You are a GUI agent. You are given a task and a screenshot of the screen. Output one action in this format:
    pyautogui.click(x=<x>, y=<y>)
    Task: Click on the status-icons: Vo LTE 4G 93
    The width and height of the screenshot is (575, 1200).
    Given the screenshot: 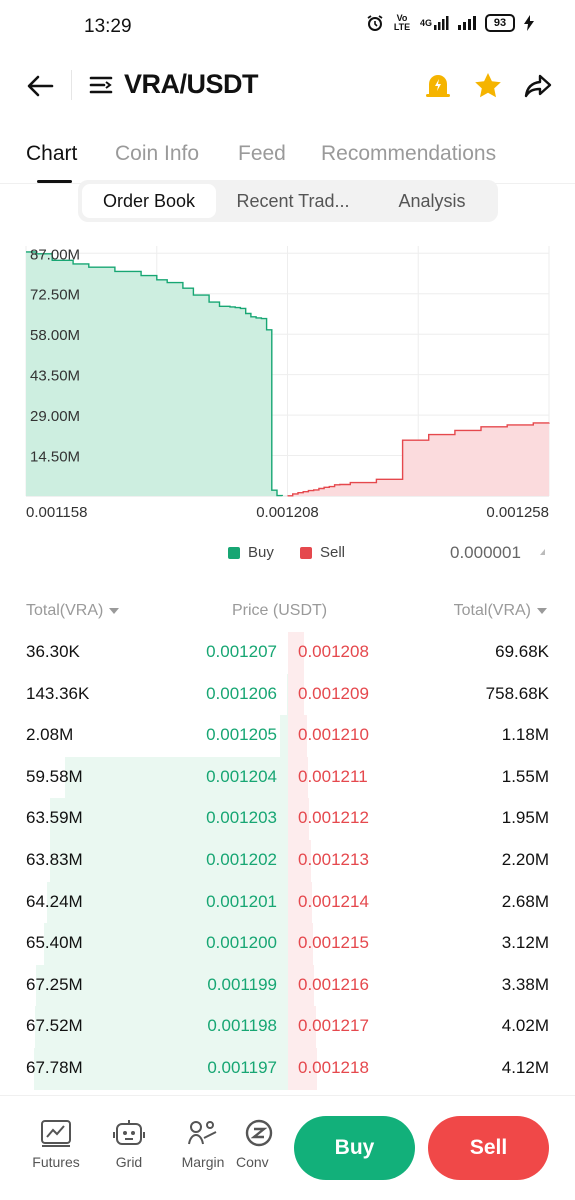 What is the action you would take?
    pyautogui.click(x=450, y=23)
    